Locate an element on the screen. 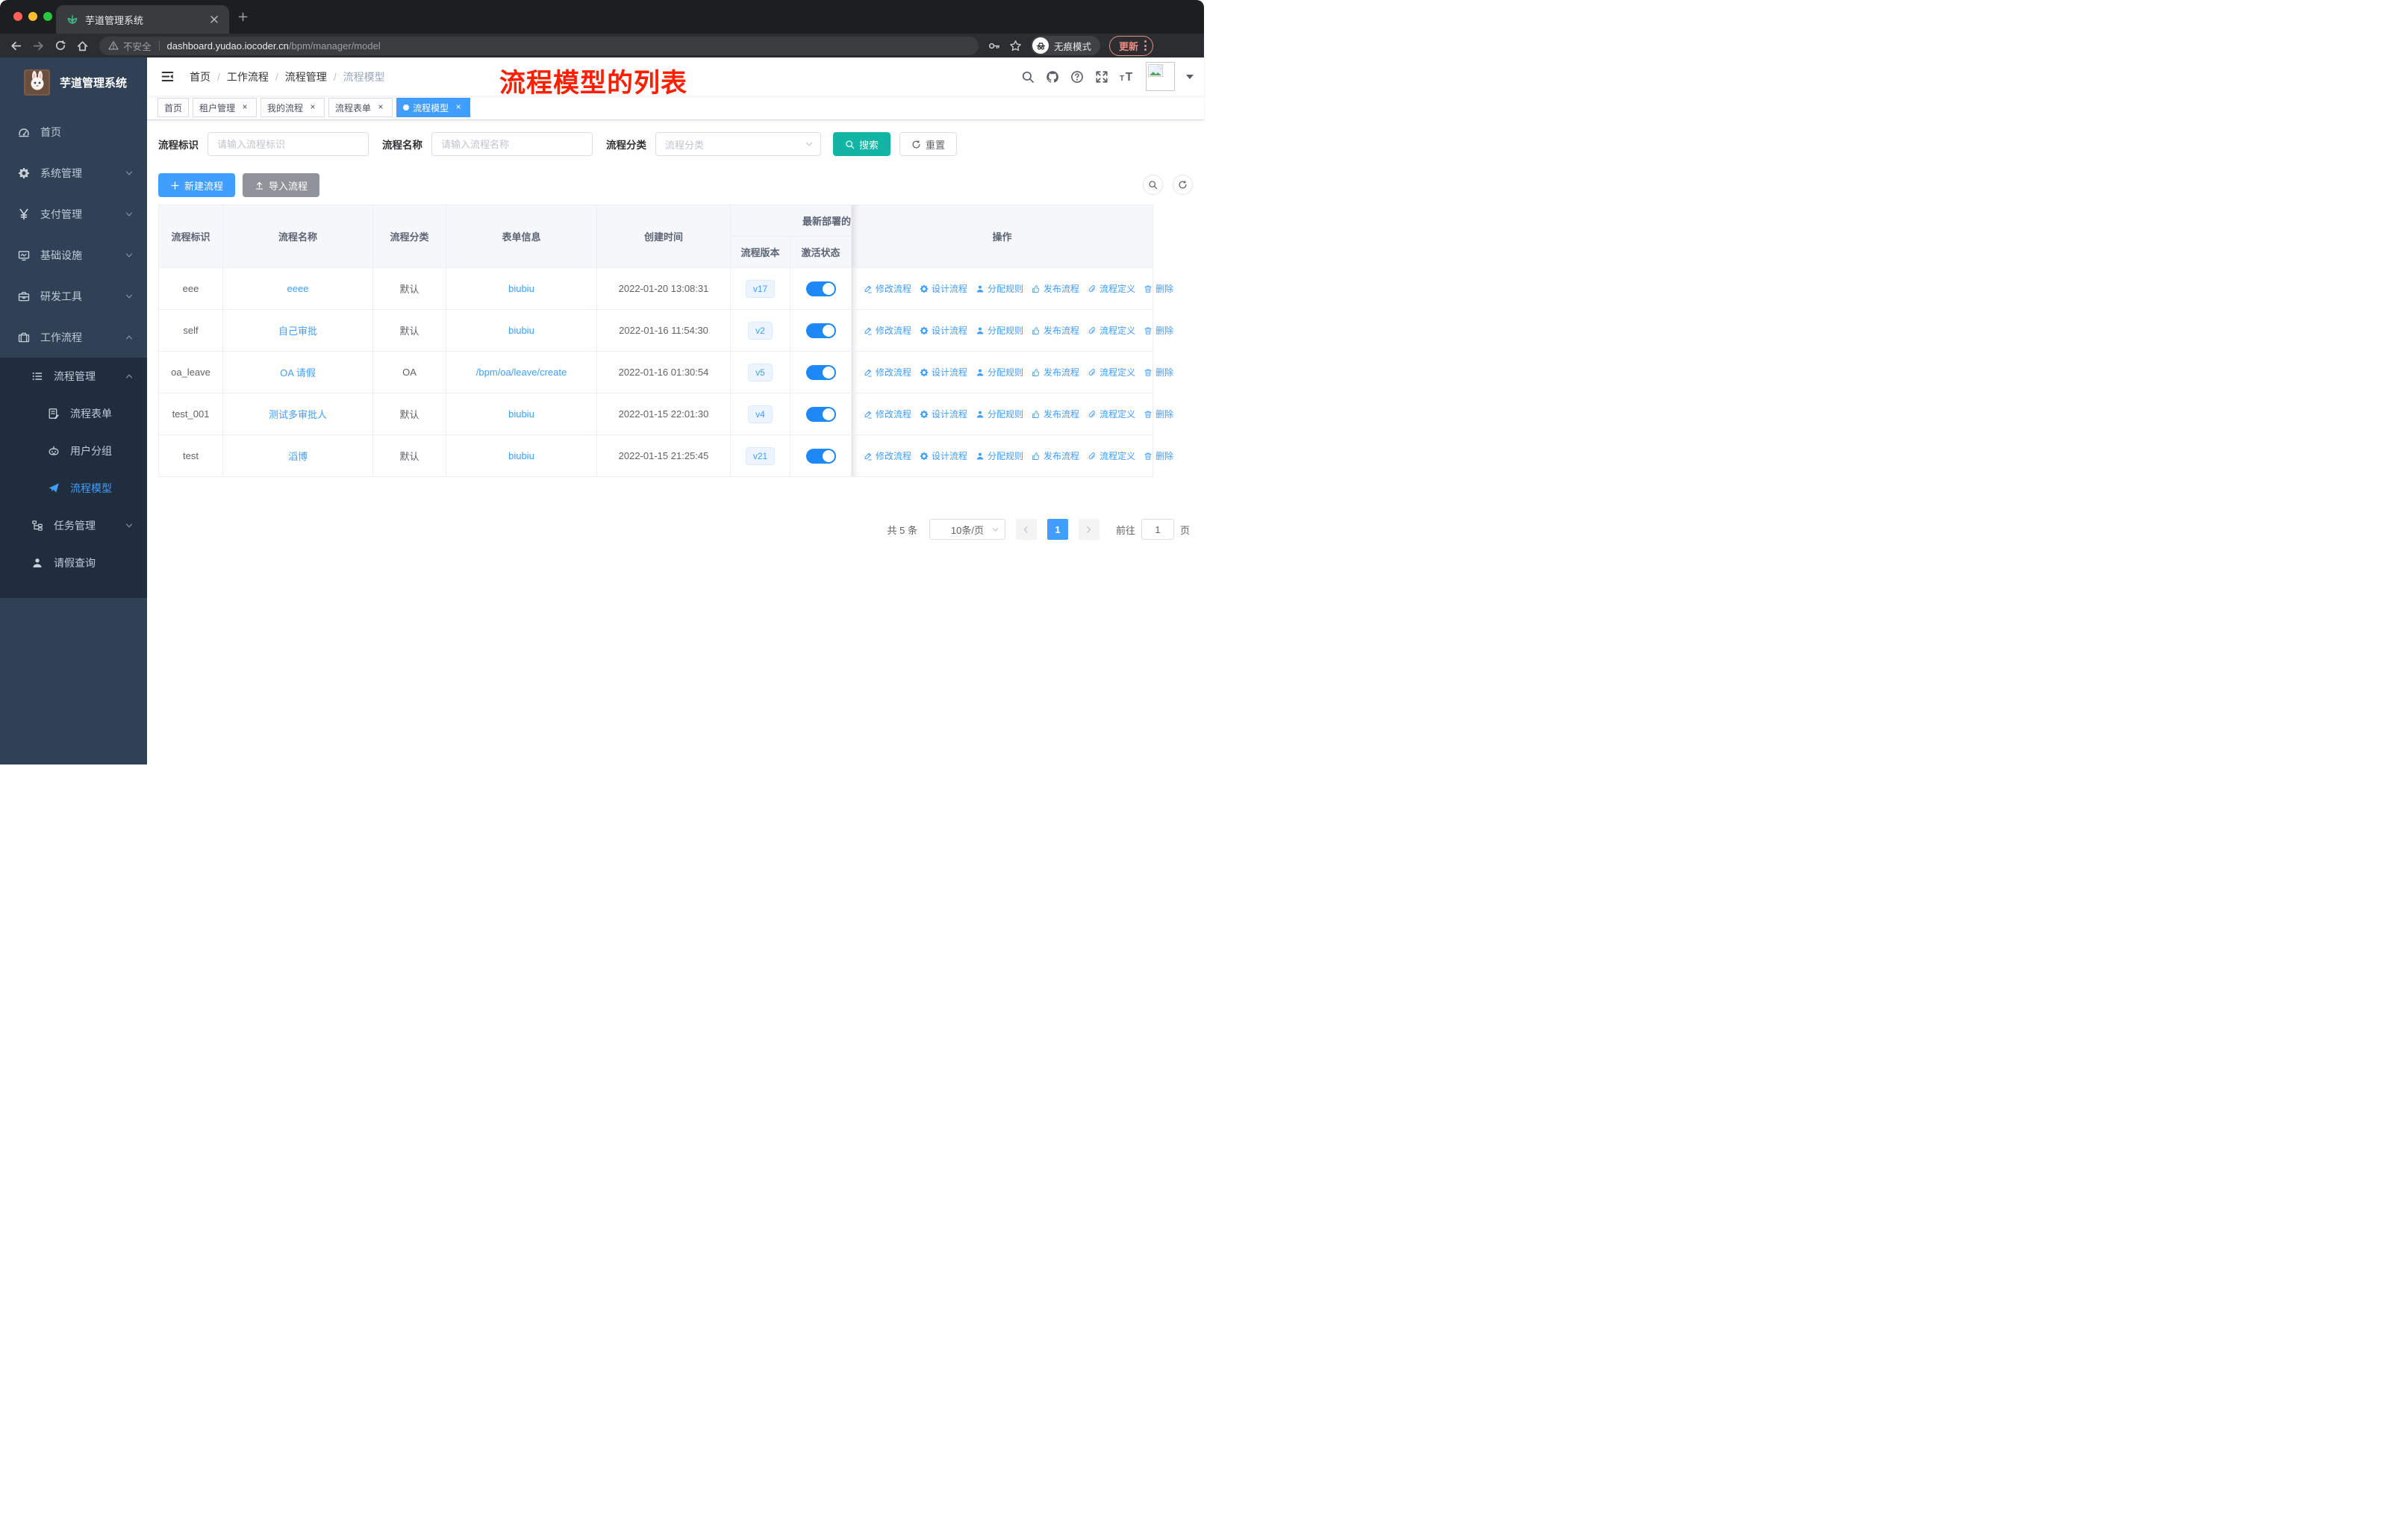 This screenshot has height=1529, width=2408. import-flow-button: 导入流程 is located at coordinates (281, 185).